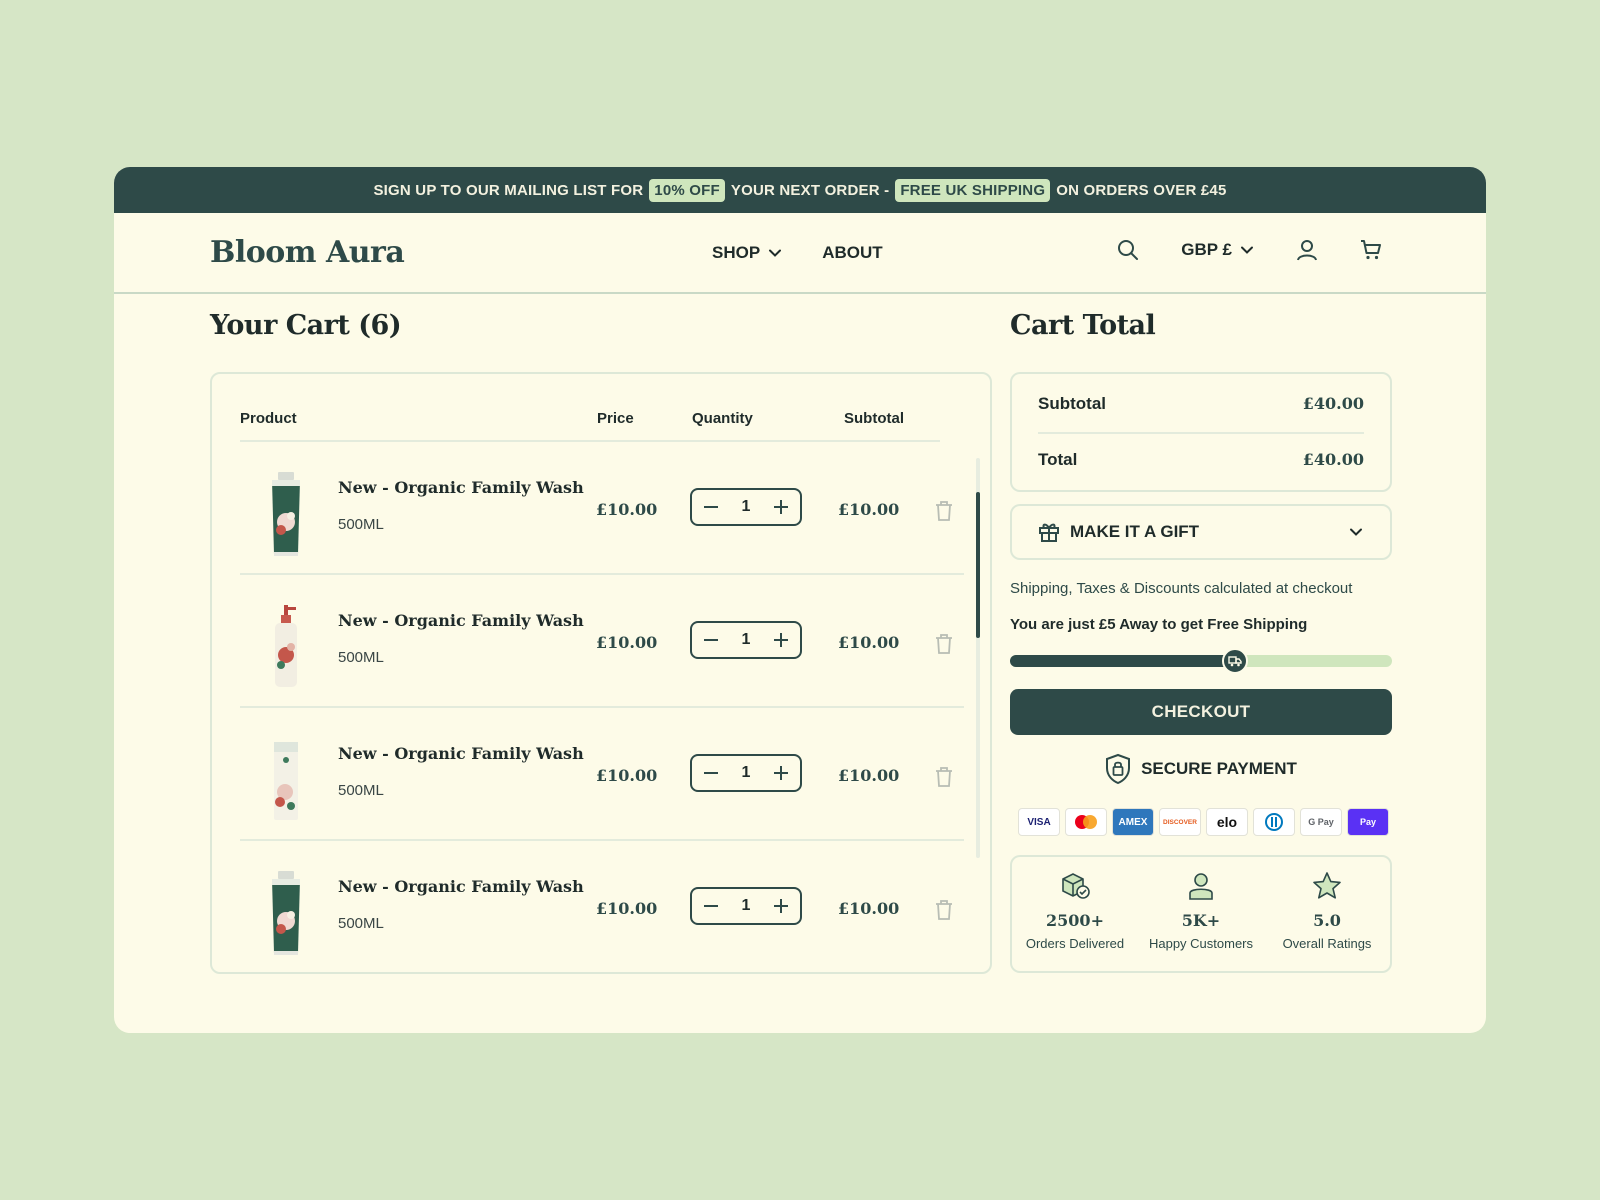 The height and width of the screenshot is (1200, 1600). Describe the element at coordinates (1049, 532) in the screenshot. I see `gift-icon` at that location.